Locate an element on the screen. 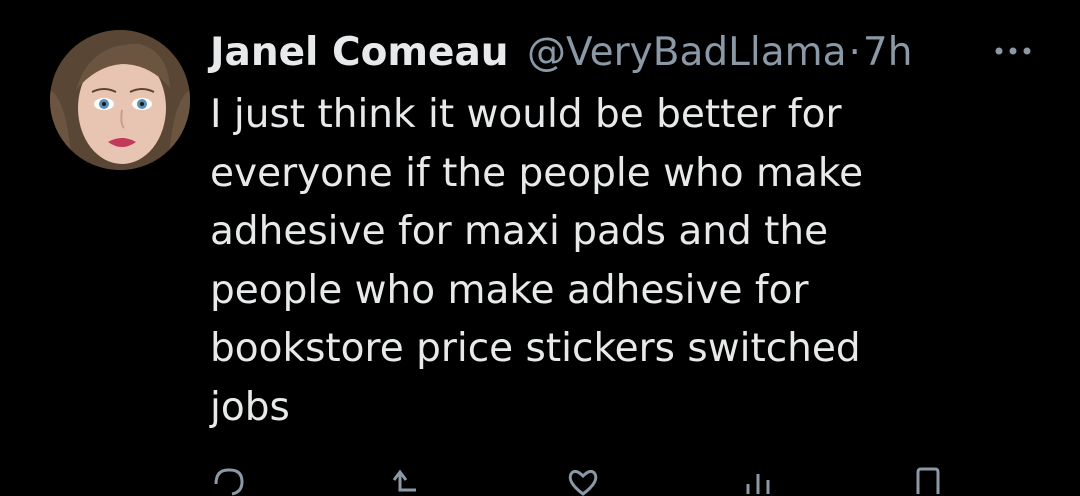 The image size is (1080, 496). author-display-name: Janel Comeau is located at coordinates (359, 52).